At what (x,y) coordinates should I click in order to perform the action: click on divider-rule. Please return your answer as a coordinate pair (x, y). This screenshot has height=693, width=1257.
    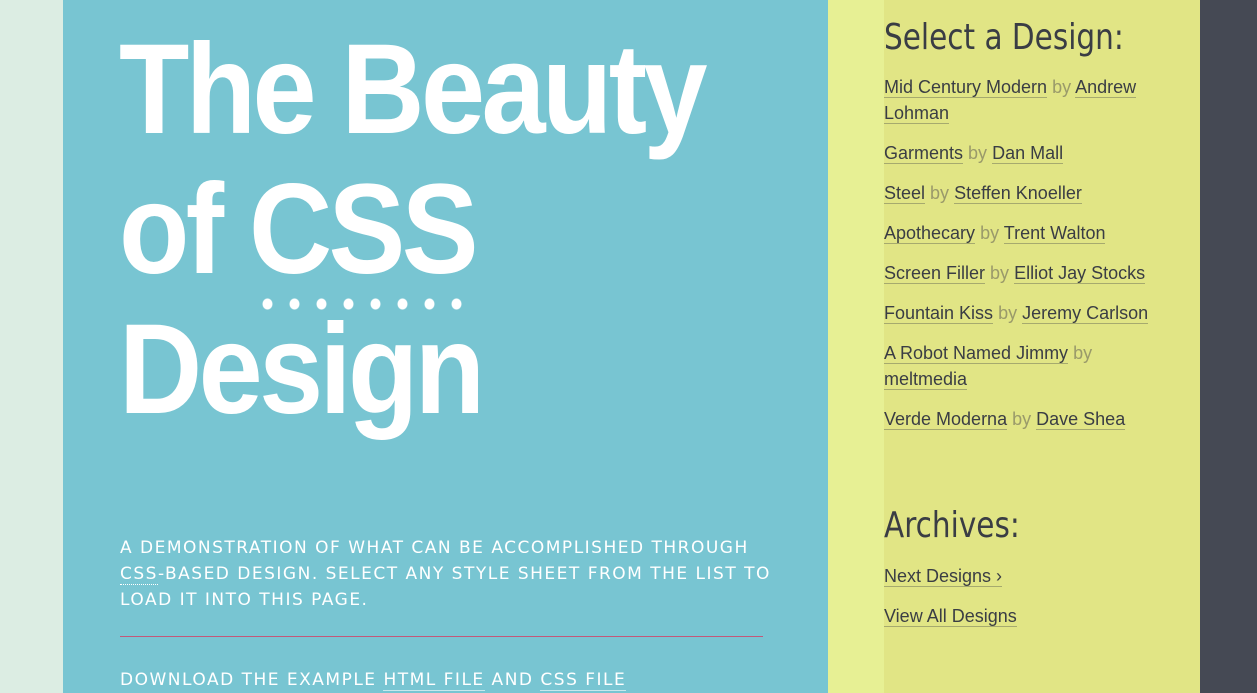
    Looking at the image, I should click on (441, 636).